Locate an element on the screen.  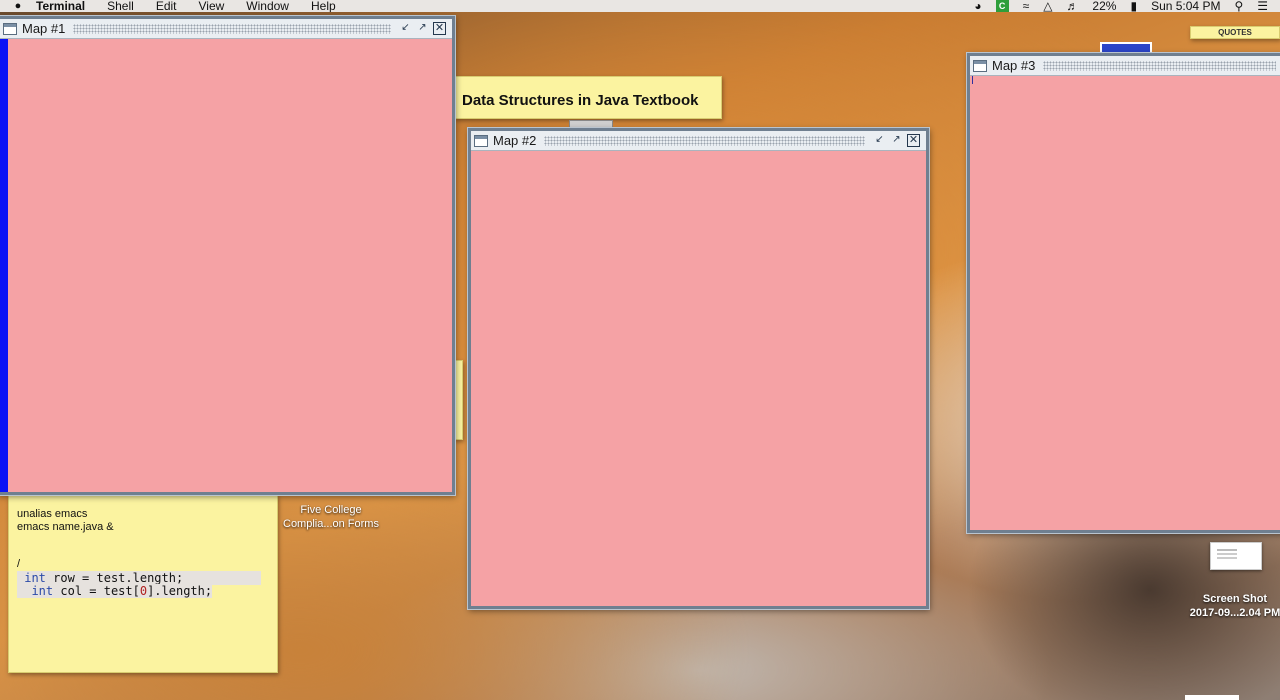
list-icon: ☰ is located at coordinates (1262, 6).